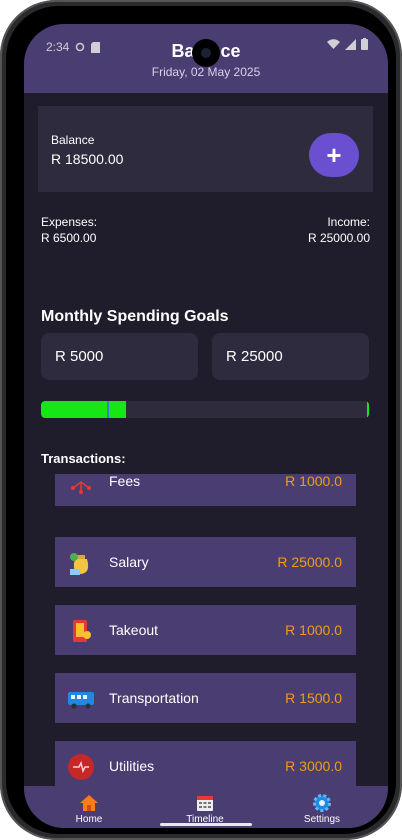 This screenshot has height=840, width=402. Describe the element at coordinates (368, 409) in the screenshot. I see `max-goal-marker` at that location.